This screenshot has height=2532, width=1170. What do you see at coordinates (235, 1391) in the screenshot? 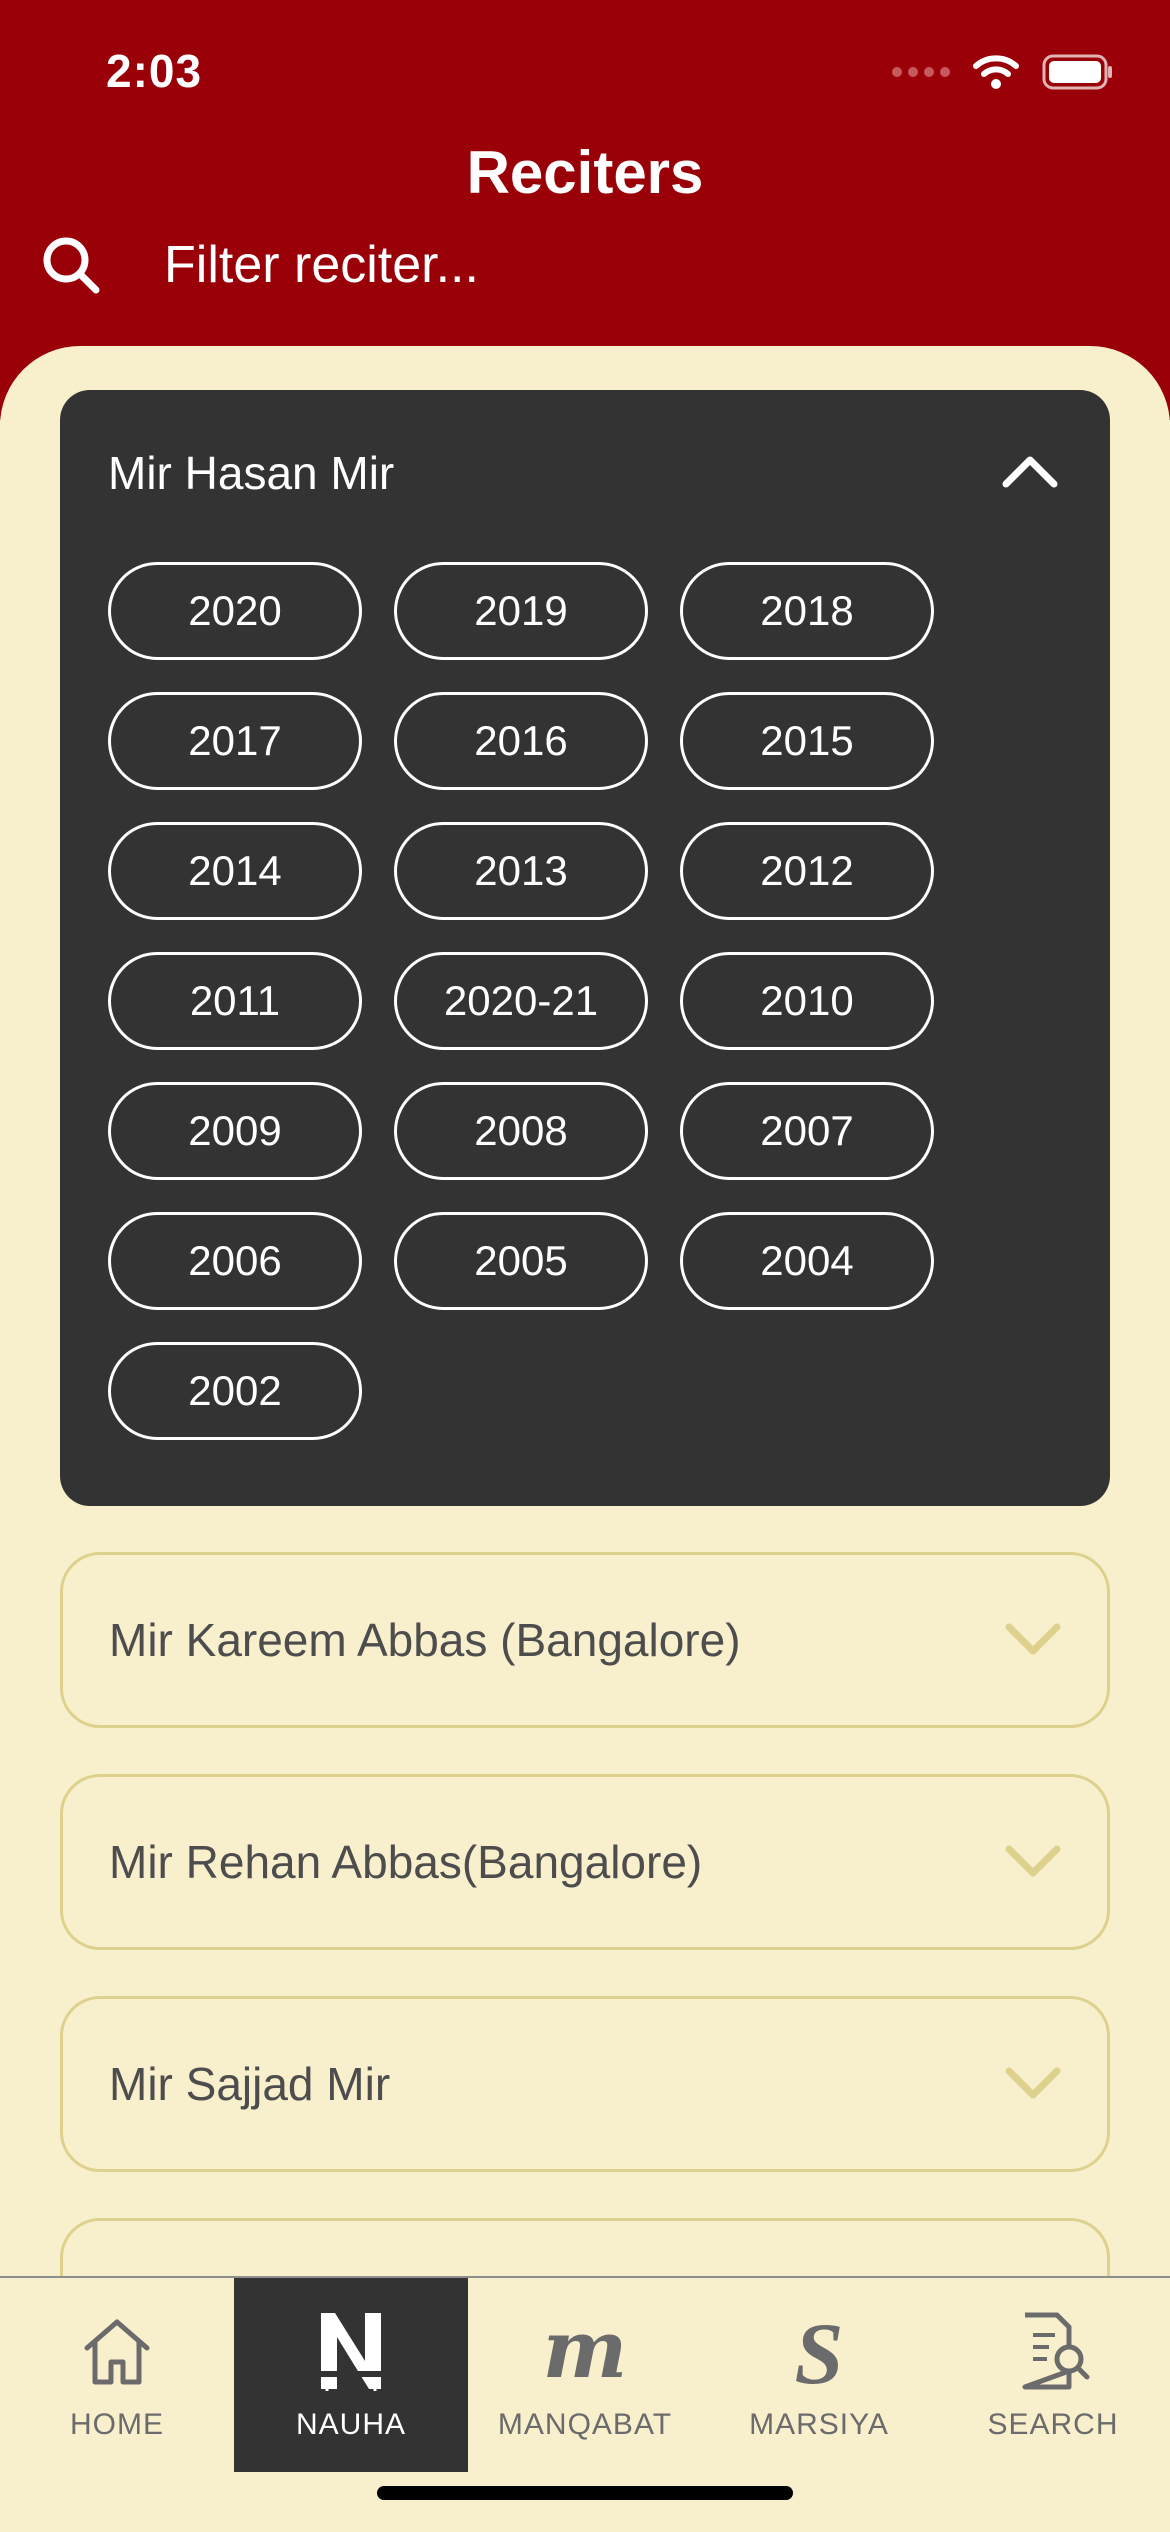
I see `year-pill: 2002` at bounding box center [235, 1391].